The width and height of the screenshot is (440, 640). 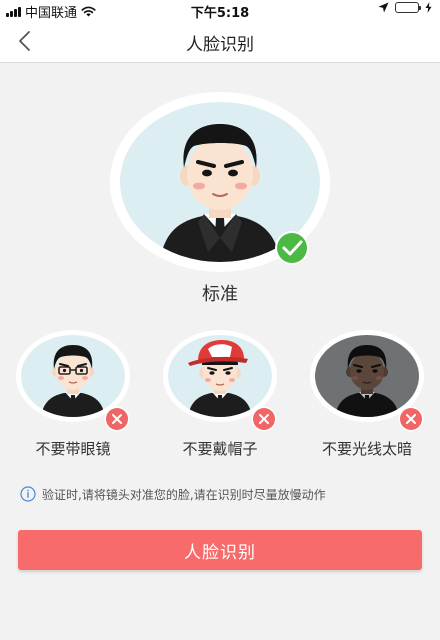 I want to click on example-no-hat-photo, so click(x=220, y=376).